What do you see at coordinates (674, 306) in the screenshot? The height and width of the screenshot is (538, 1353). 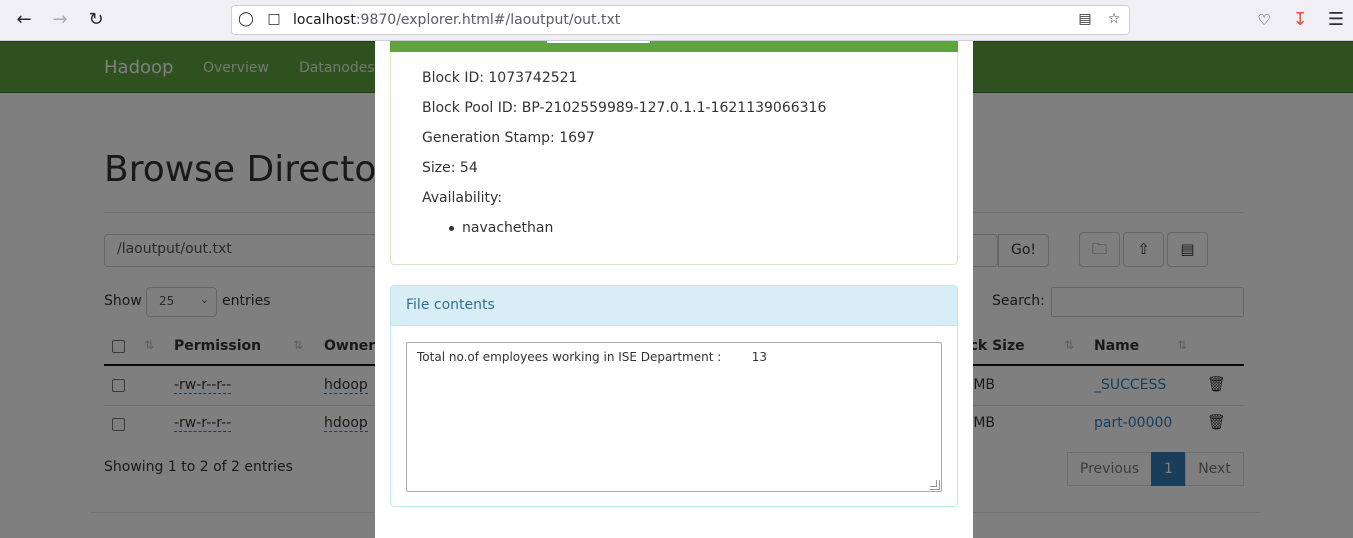 I see `file-contents-title: File contents` at bounding box center [674, 306].